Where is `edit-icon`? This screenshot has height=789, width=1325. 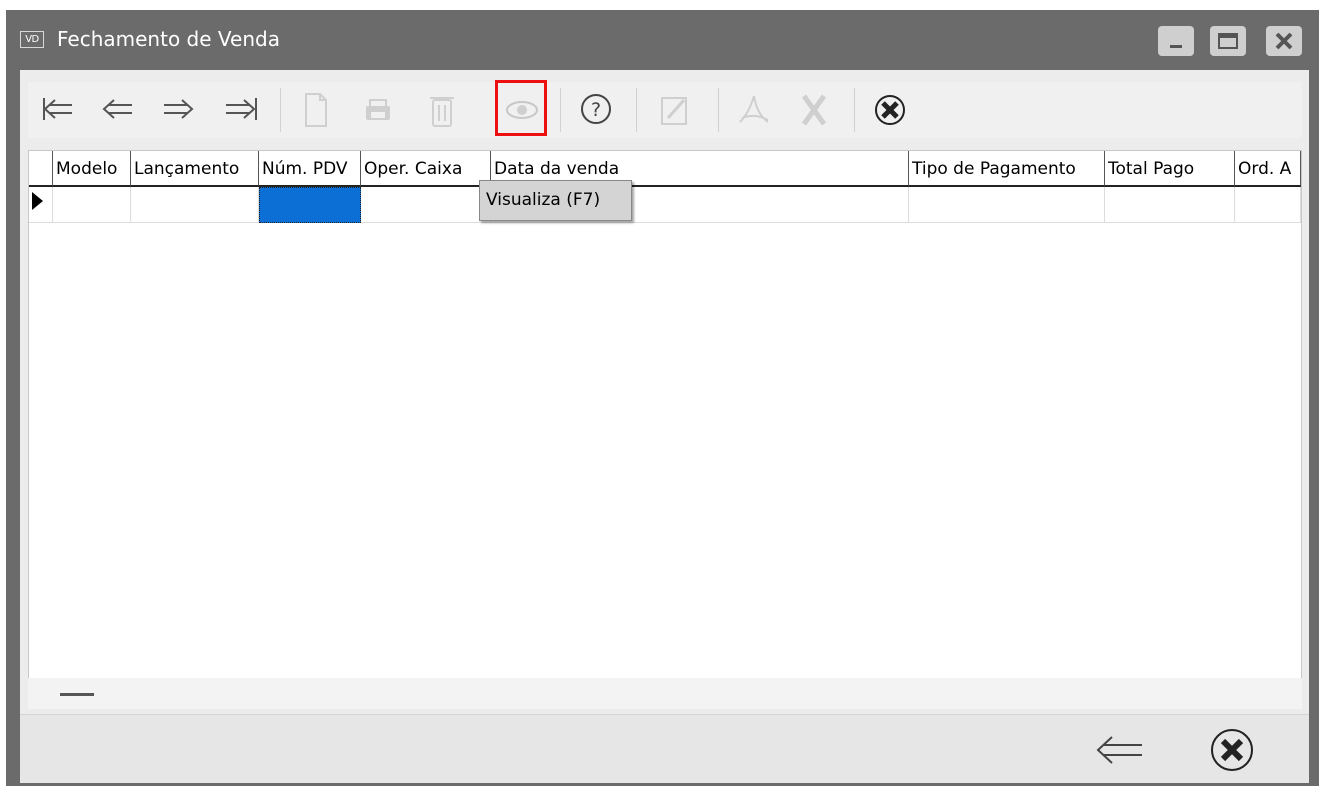
edit-icon is located at coordinates (674, 111).